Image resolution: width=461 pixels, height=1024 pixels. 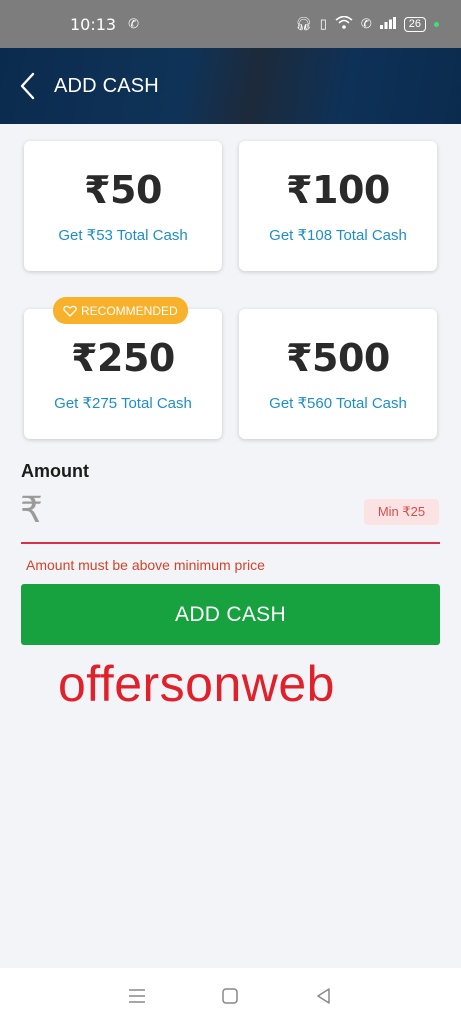 I want to click on system-back-button, so click(x=324, y=996).